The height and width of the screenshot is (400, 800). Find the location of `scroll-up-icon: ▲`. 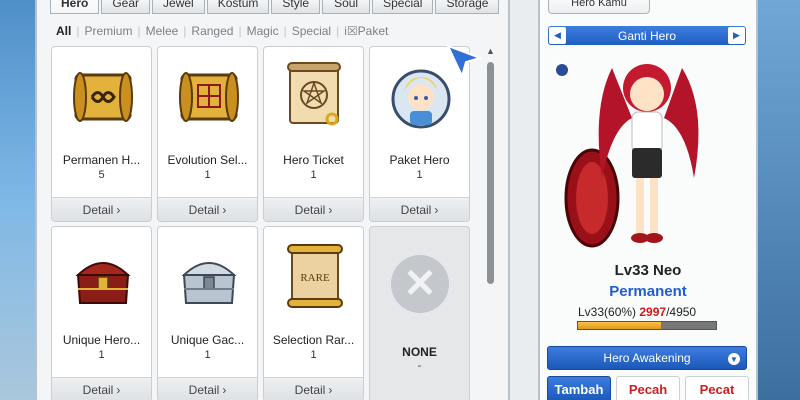

scroll-up-icon: ▲ is located at coordinates (490, 51).